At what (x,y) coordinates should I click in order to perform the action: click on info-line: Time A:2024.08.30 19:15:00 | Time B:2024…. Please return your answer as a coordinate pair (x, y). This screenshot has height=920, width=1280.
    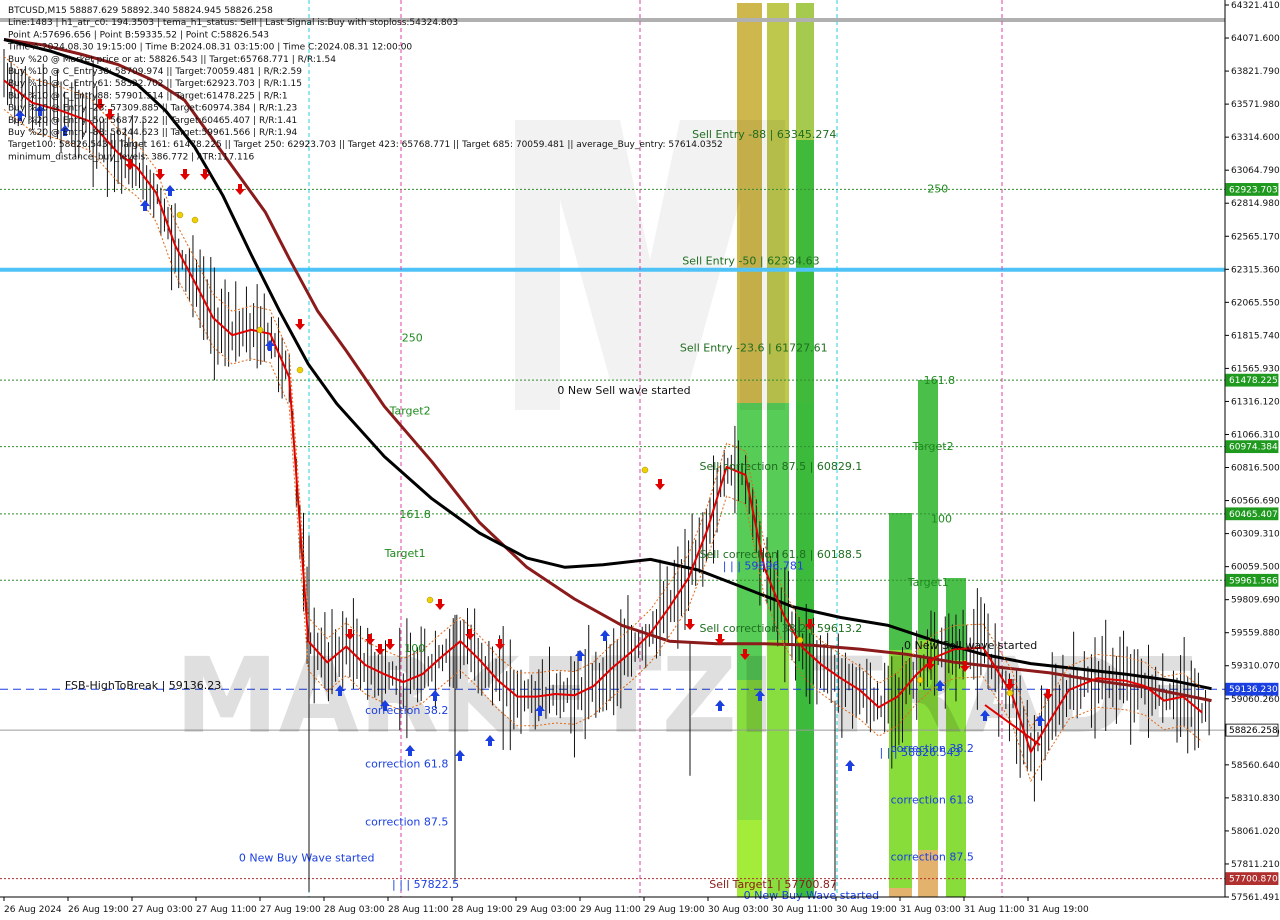
    Looking at the image, I should click on (209, 48).